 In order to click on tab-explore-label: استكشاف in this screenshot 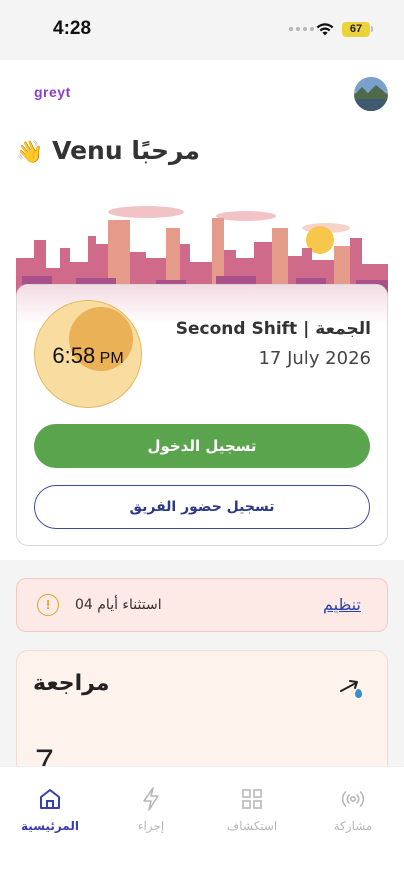, I will do `click(252, 826)`.